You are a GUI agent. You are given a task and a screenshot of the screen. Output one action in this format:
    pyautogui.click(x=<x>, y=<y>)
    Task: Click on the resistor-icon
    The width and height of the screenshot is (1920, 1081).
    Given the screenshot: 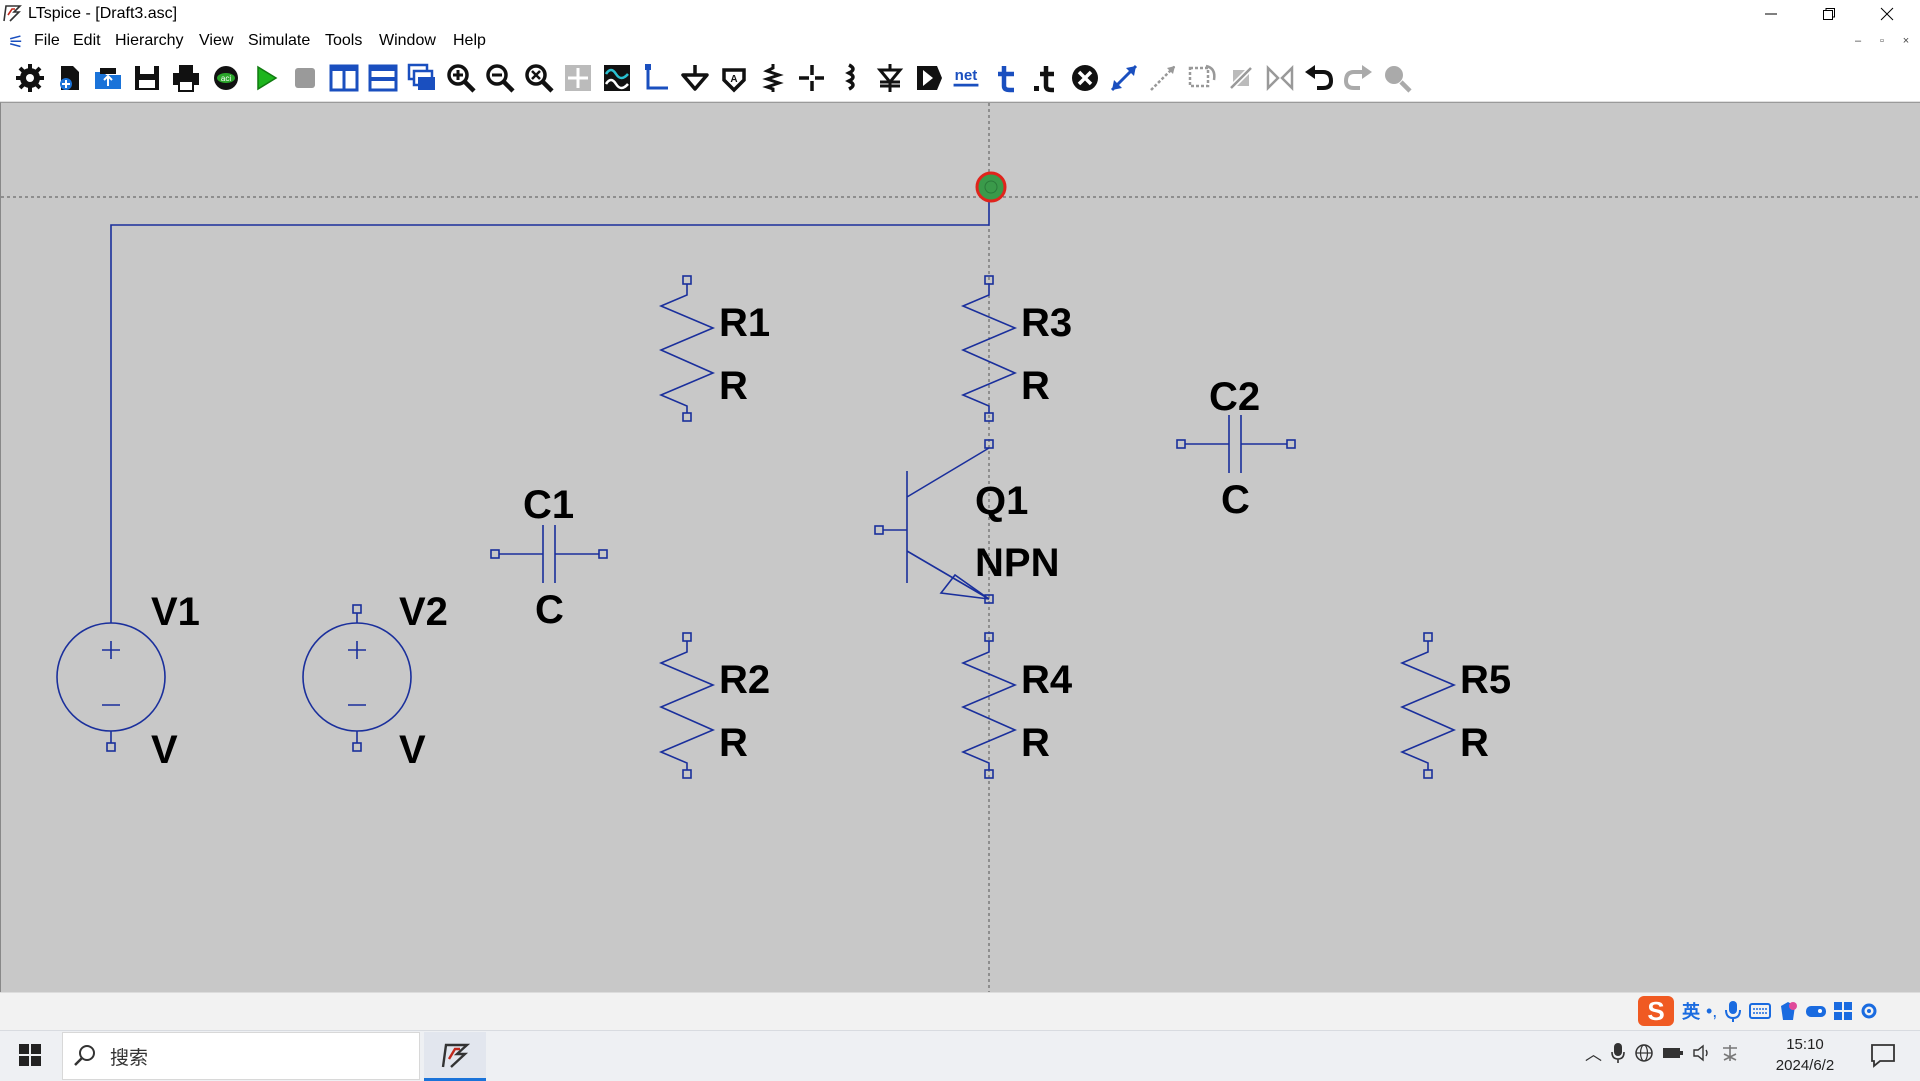 What is the action you would take?
    pyautogui.click(x=773, y=78)
    